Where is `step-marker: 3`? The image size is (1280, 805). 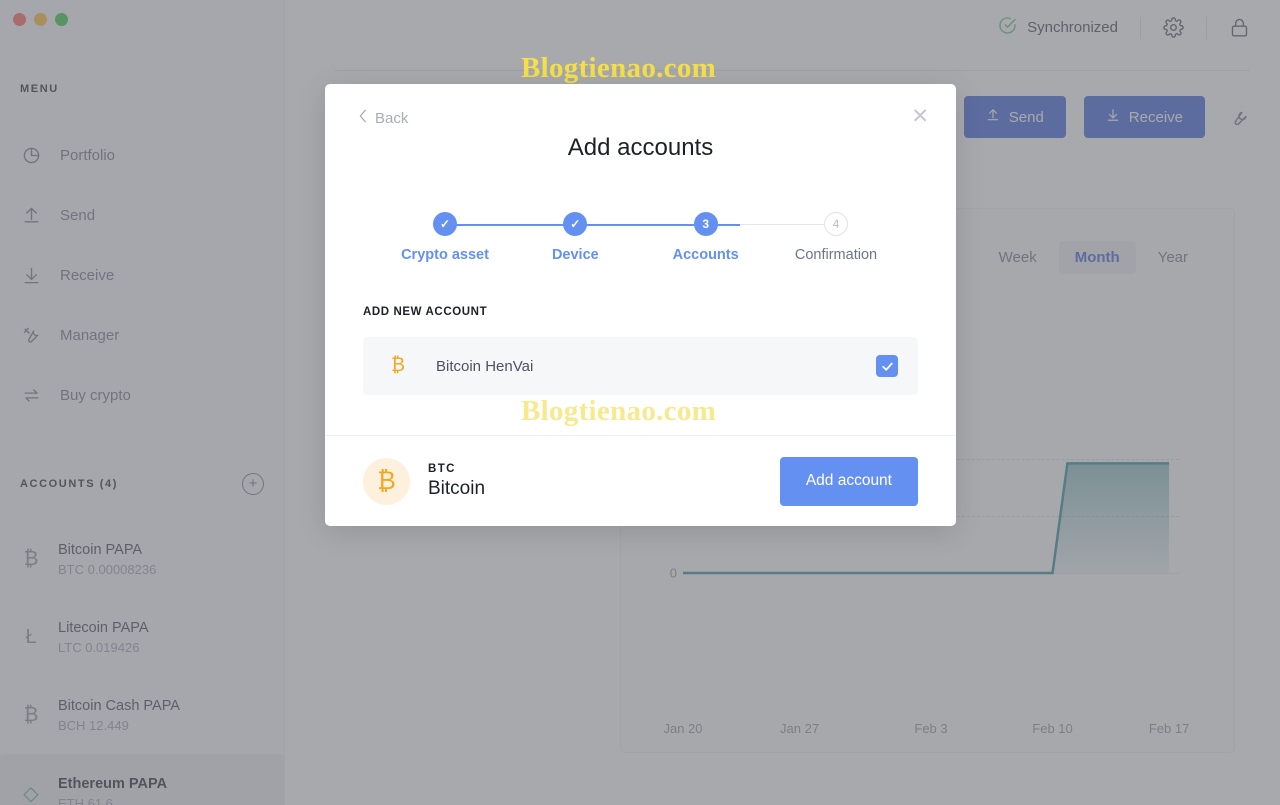
step-marker: 3 is located at coordinates (705, 224).